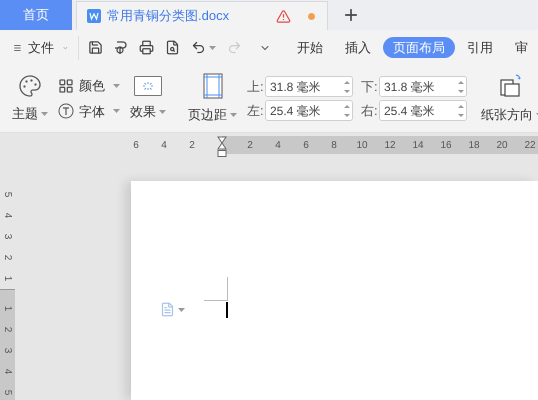 The image size is (538, 400). Describe the element at coordinates (509, 114) in the screenshot. I see `orientation-button: 纸张方向` at that location.